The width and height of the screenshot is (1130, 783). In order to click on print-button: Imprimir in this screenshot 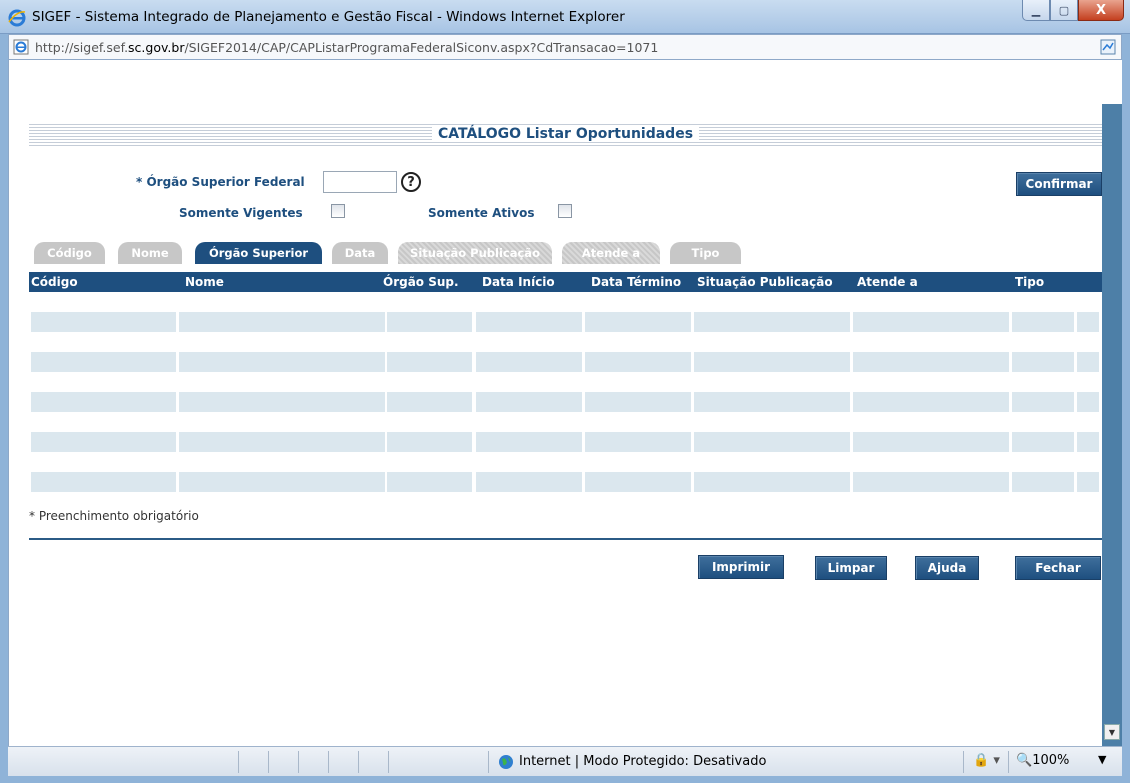, I will do `click(741, 567)`.